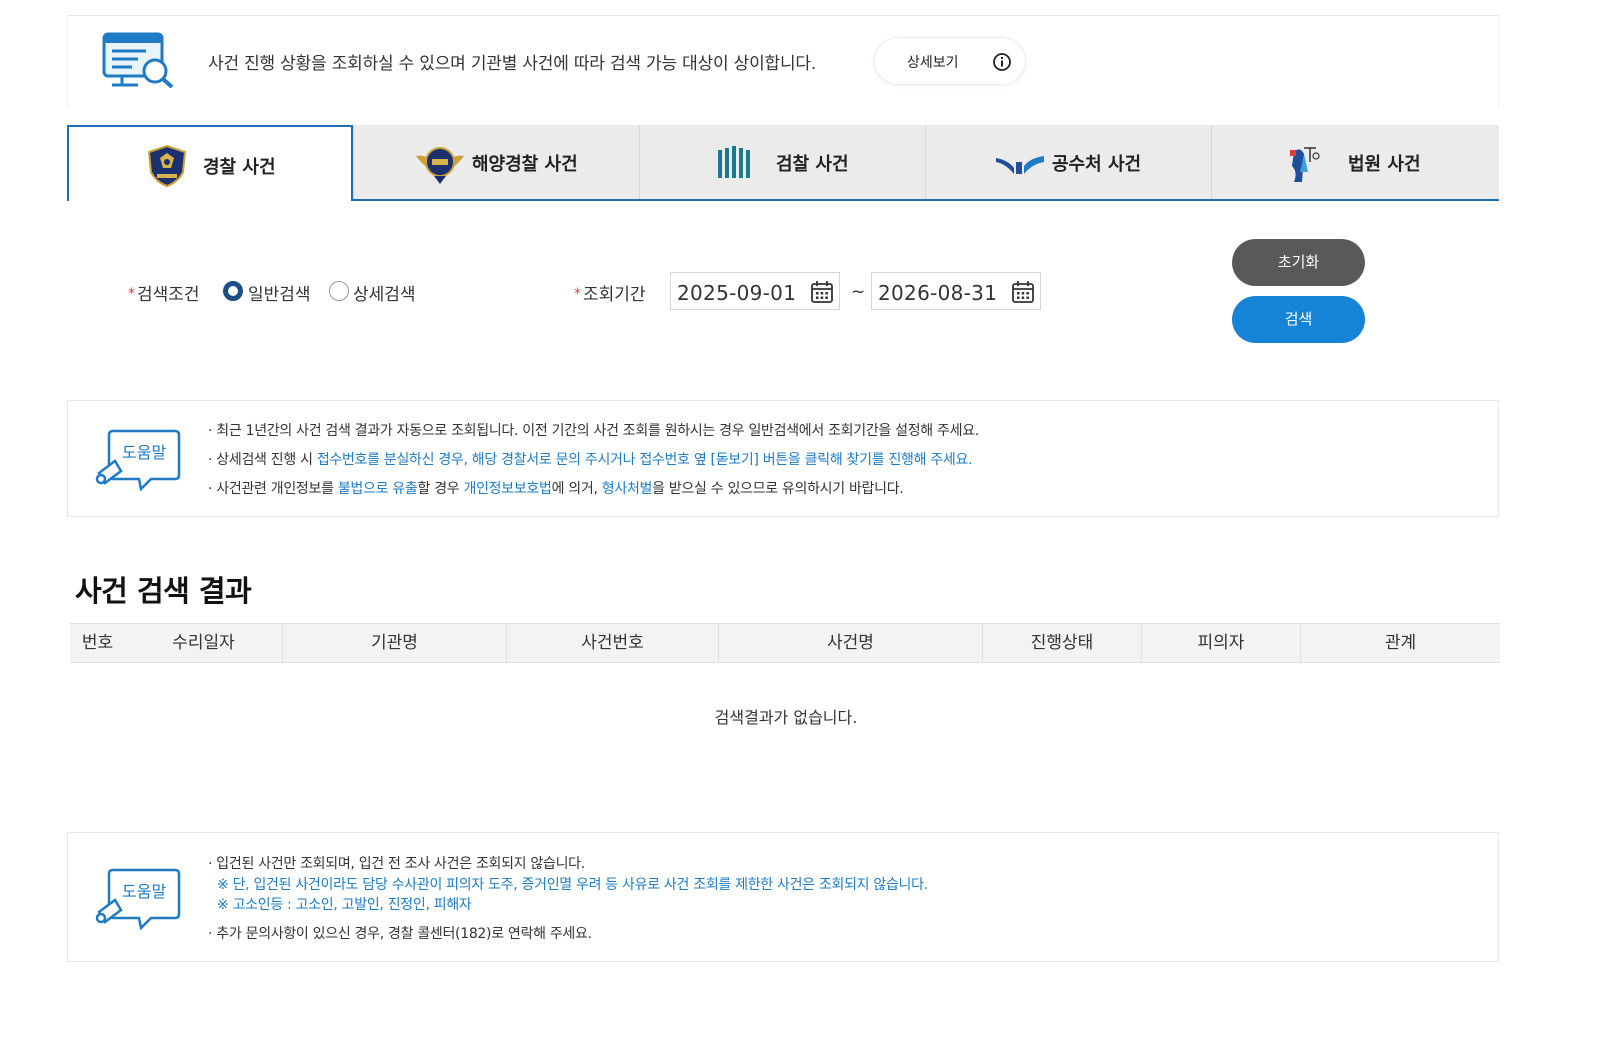 The height and width of the screenshot is (1059, 1600). I want to click on agency-tabs: 경찰 사건 해양경찰 사건 검찰 사건 공수처 사건 법원 사건, so click(783, 163).